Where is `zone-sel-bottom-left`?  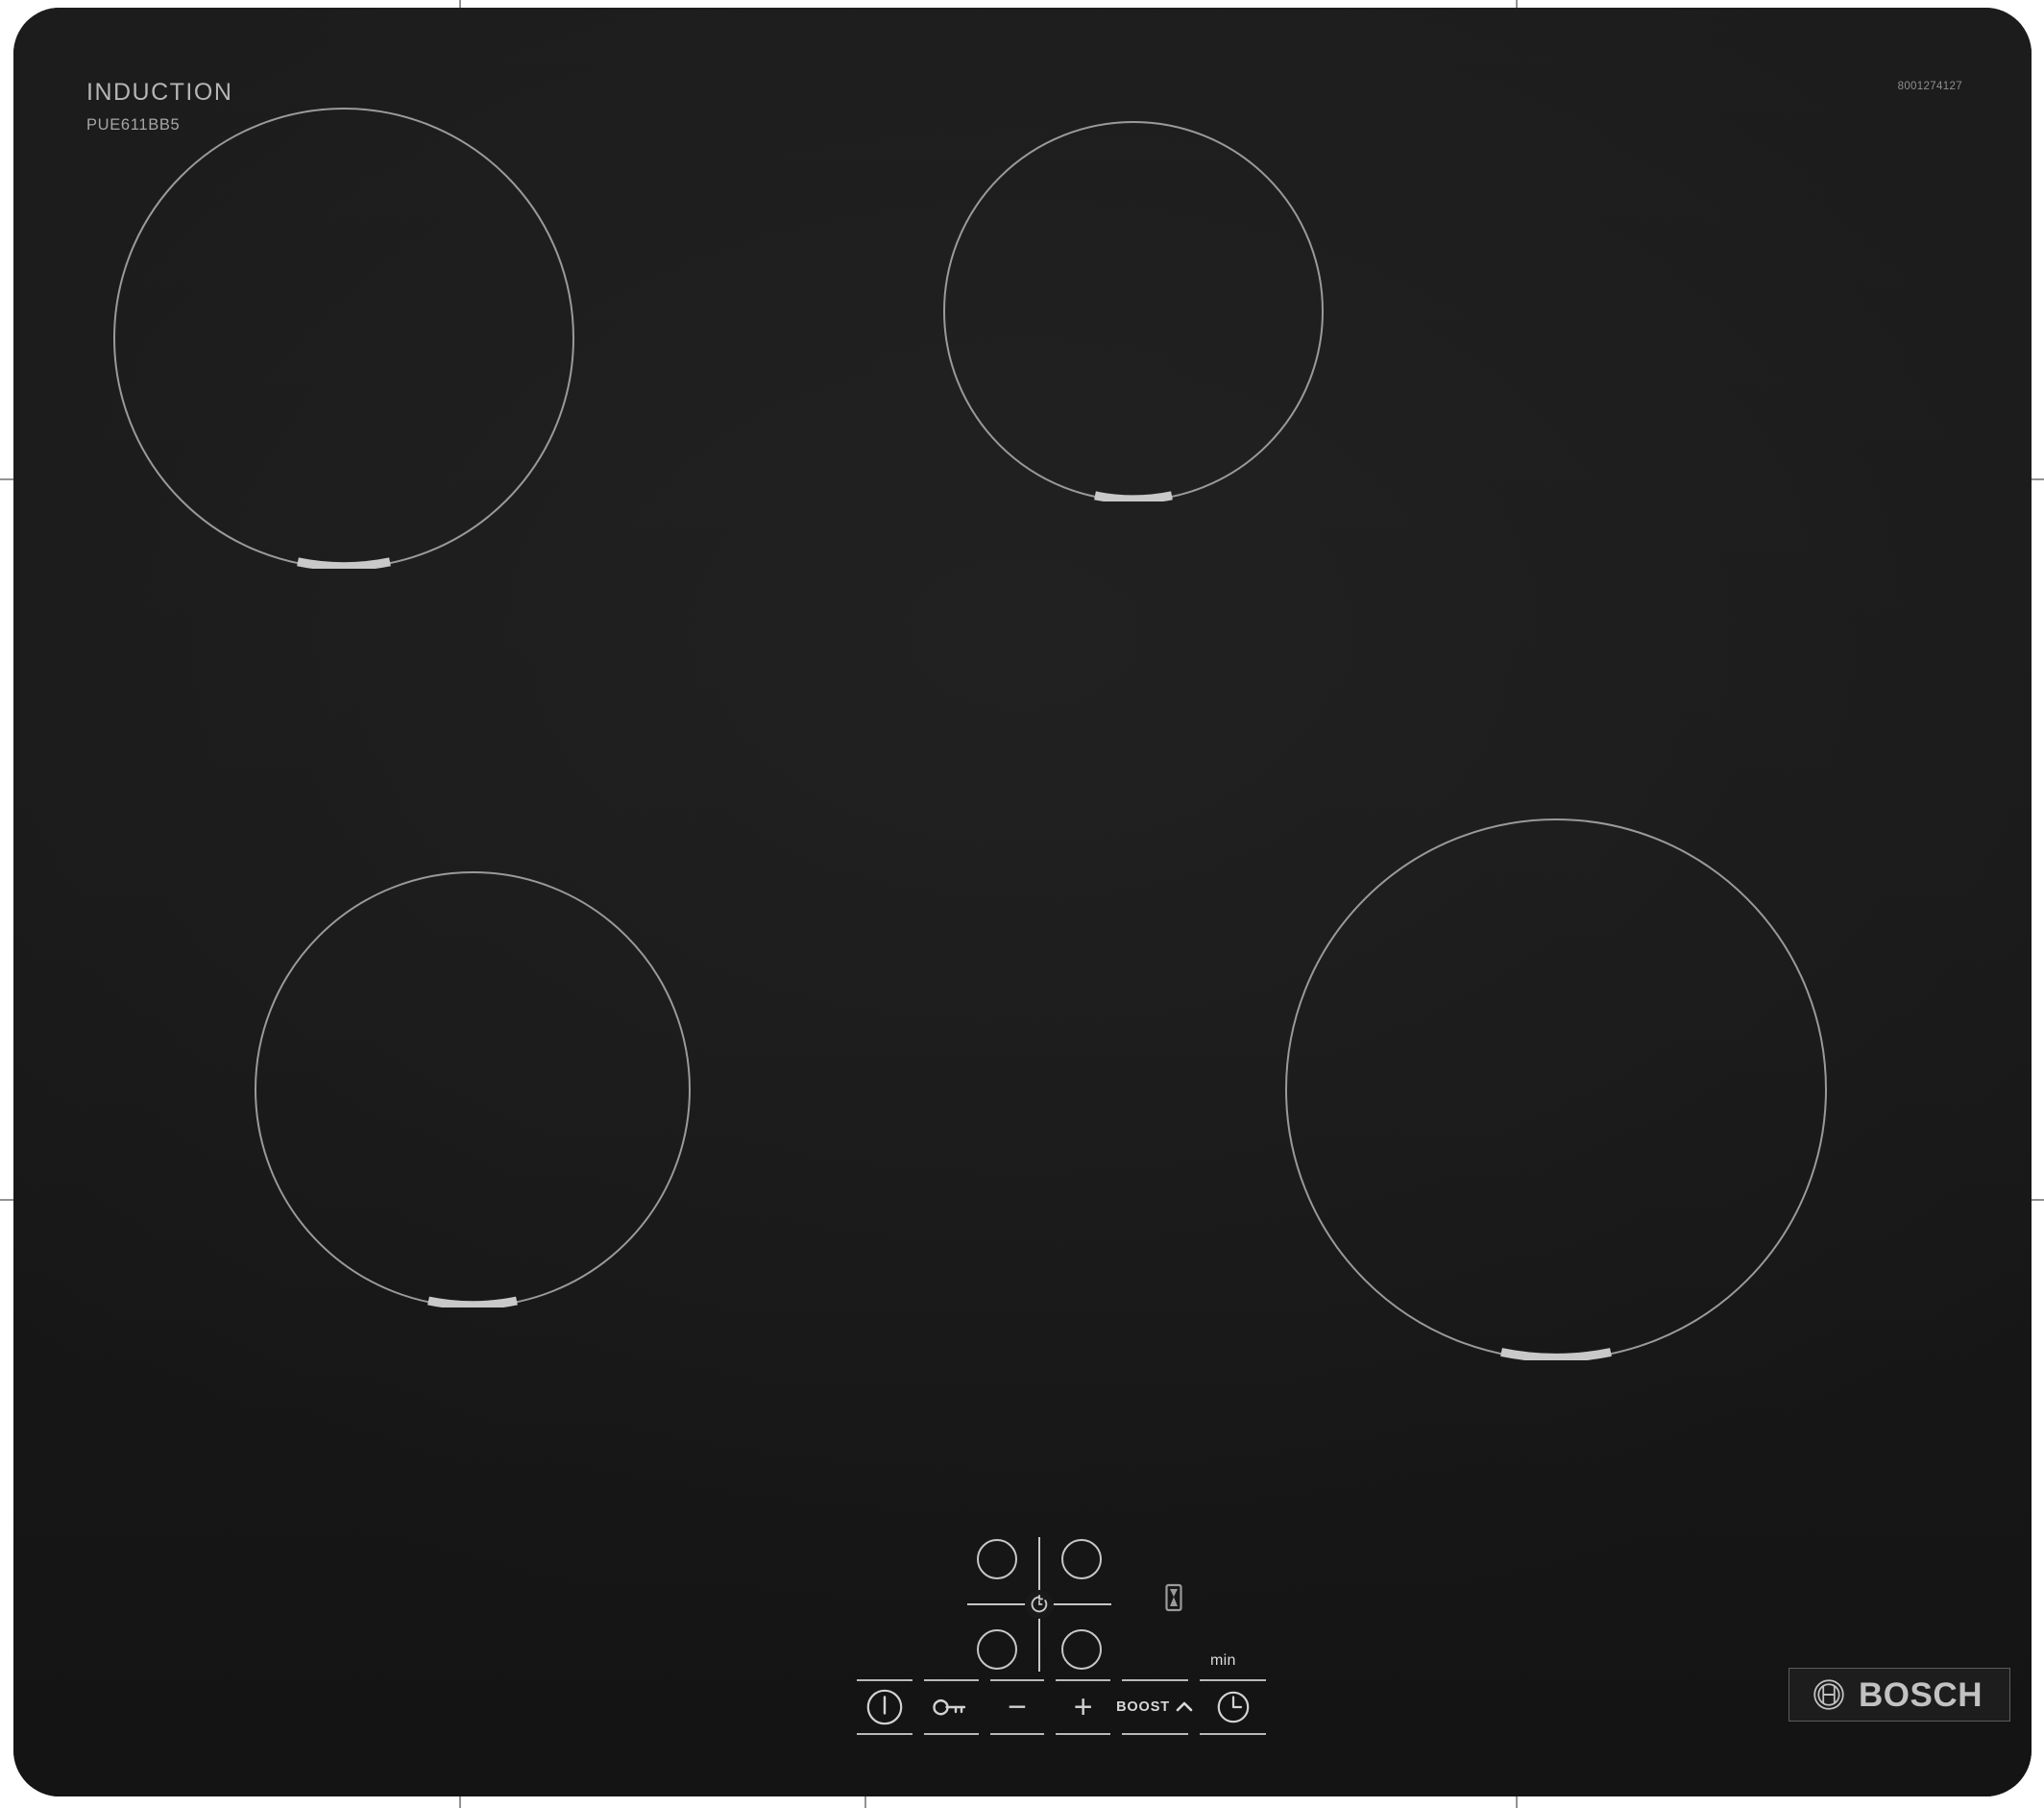
zone-sel-bottom-left is located at coordinates (997, 1649).